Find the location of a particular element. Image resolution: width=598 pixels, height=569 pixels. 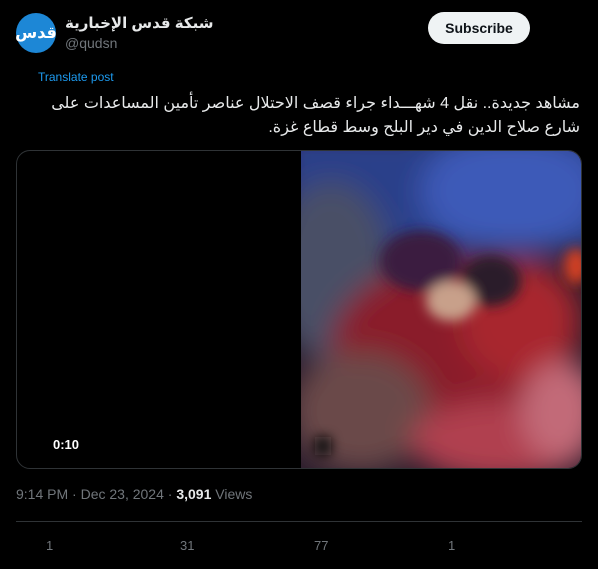

author-handle: @qudsn is located at coordinates (91, 43).